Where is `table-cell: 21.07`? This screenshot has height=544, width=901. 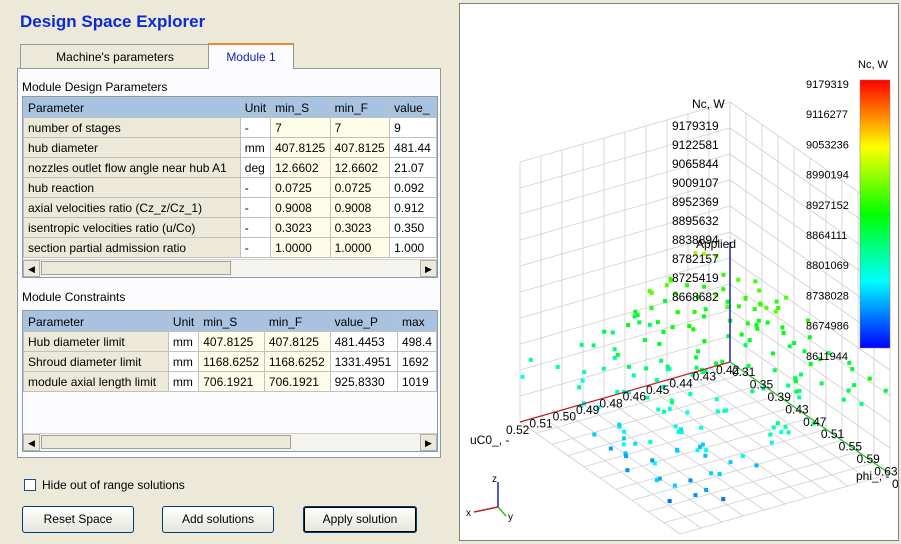
table-cell: 21.07 is located at coordinates (413, 167).